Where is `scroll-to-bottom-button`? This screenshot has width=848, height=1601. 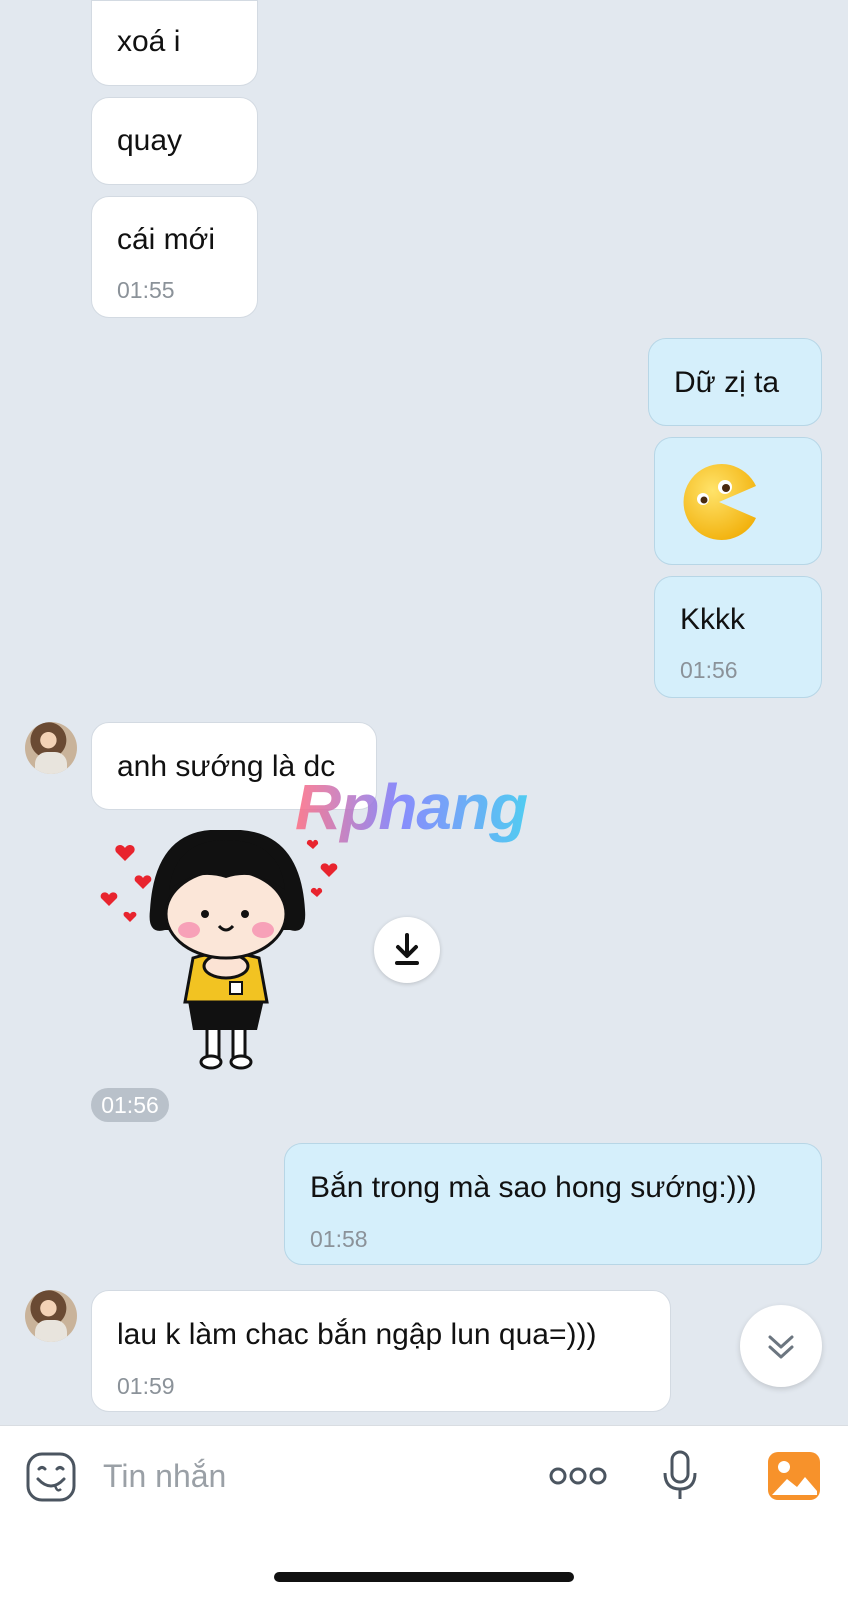
scroll-to-bottom-button is located at coordinates (781, 1346).